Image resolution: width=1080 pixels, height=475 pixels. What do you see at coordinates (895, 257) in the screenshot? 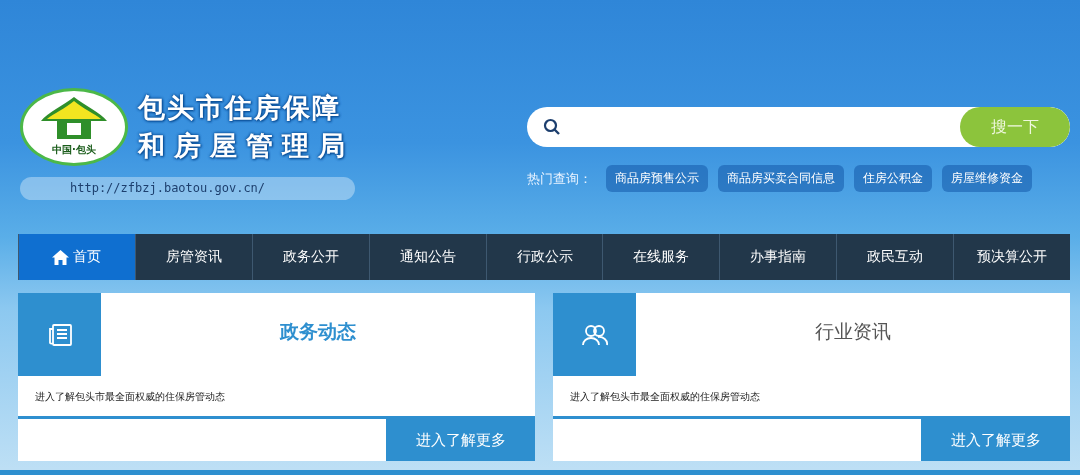
I see `nav-tab: 政民互动` at bounding box center [895, 257].